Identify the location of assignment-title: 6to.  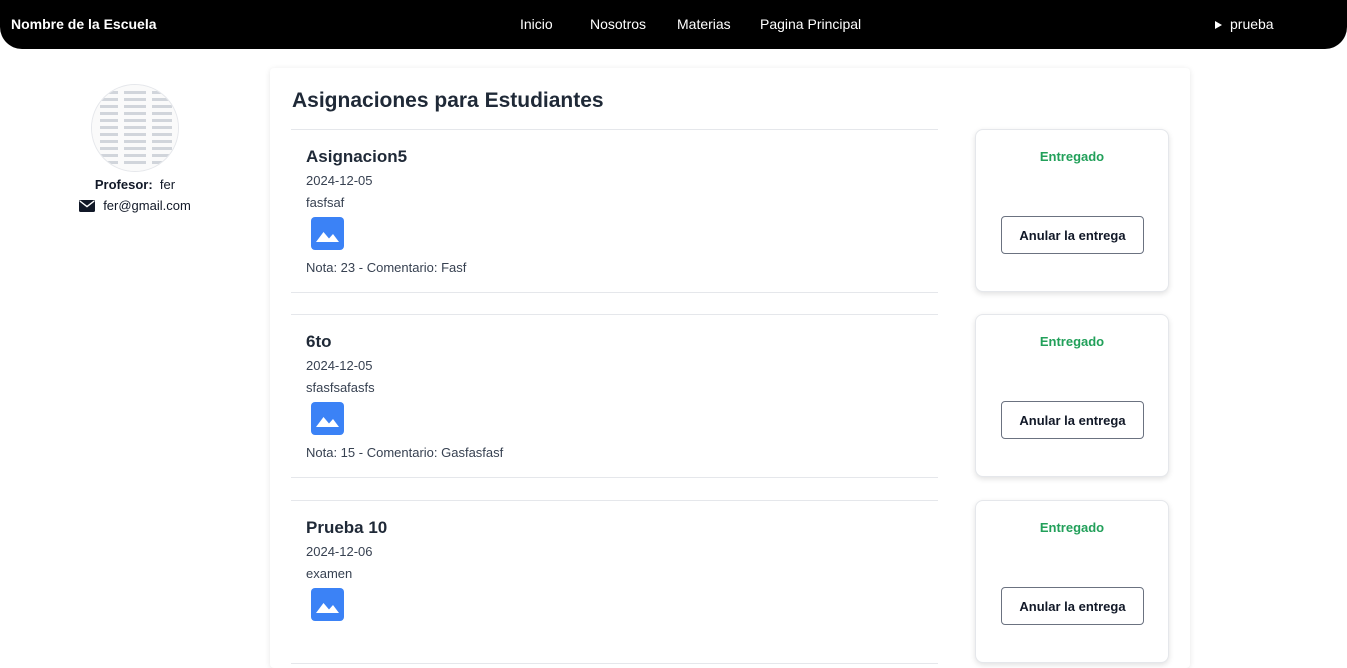
(319, 341).